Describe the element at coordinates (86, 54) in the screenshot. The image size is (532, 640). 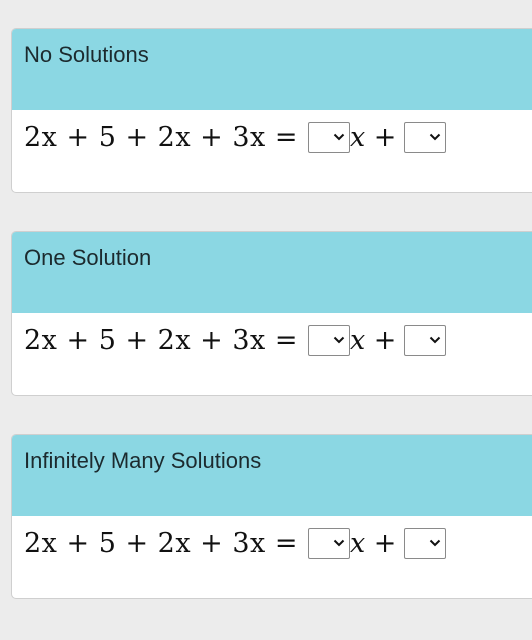
I see `card-title: No Solutions` at that location.